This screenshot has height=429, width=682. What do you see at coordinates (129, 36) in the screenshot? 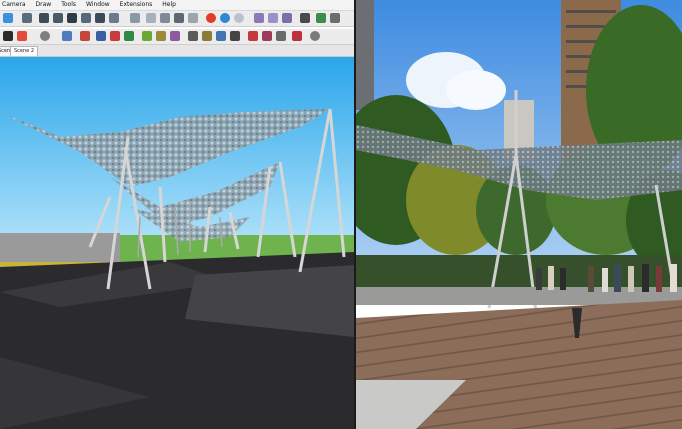
I see `left-view-icon` at bounding box center [129, 36].